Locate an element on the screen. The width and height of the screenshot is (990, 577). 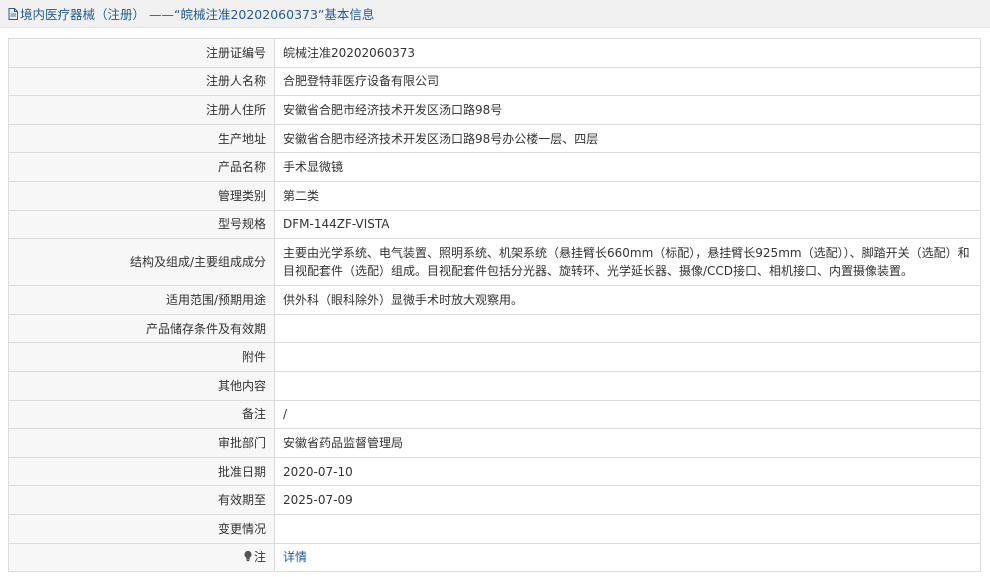
field-label: 产品名称 is located at coordinates (141, 167).